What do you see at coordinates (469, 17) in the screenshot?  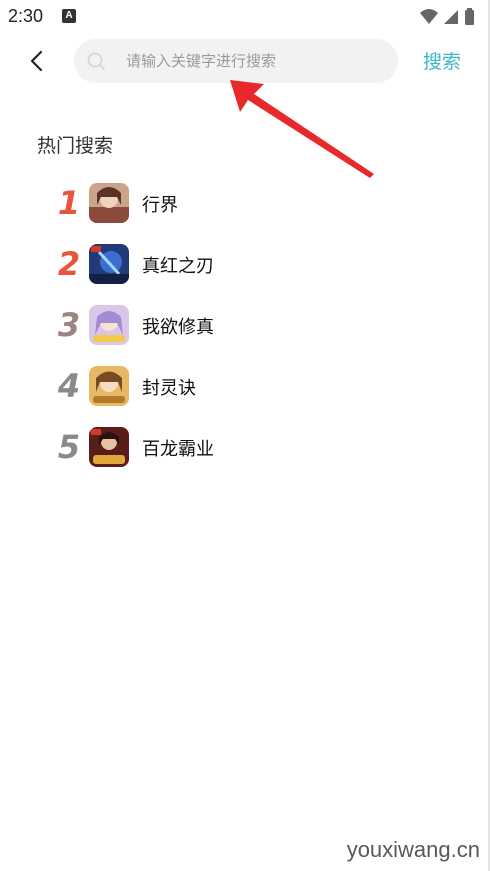 I see `battery-icon` at bounding box center [469, 17].